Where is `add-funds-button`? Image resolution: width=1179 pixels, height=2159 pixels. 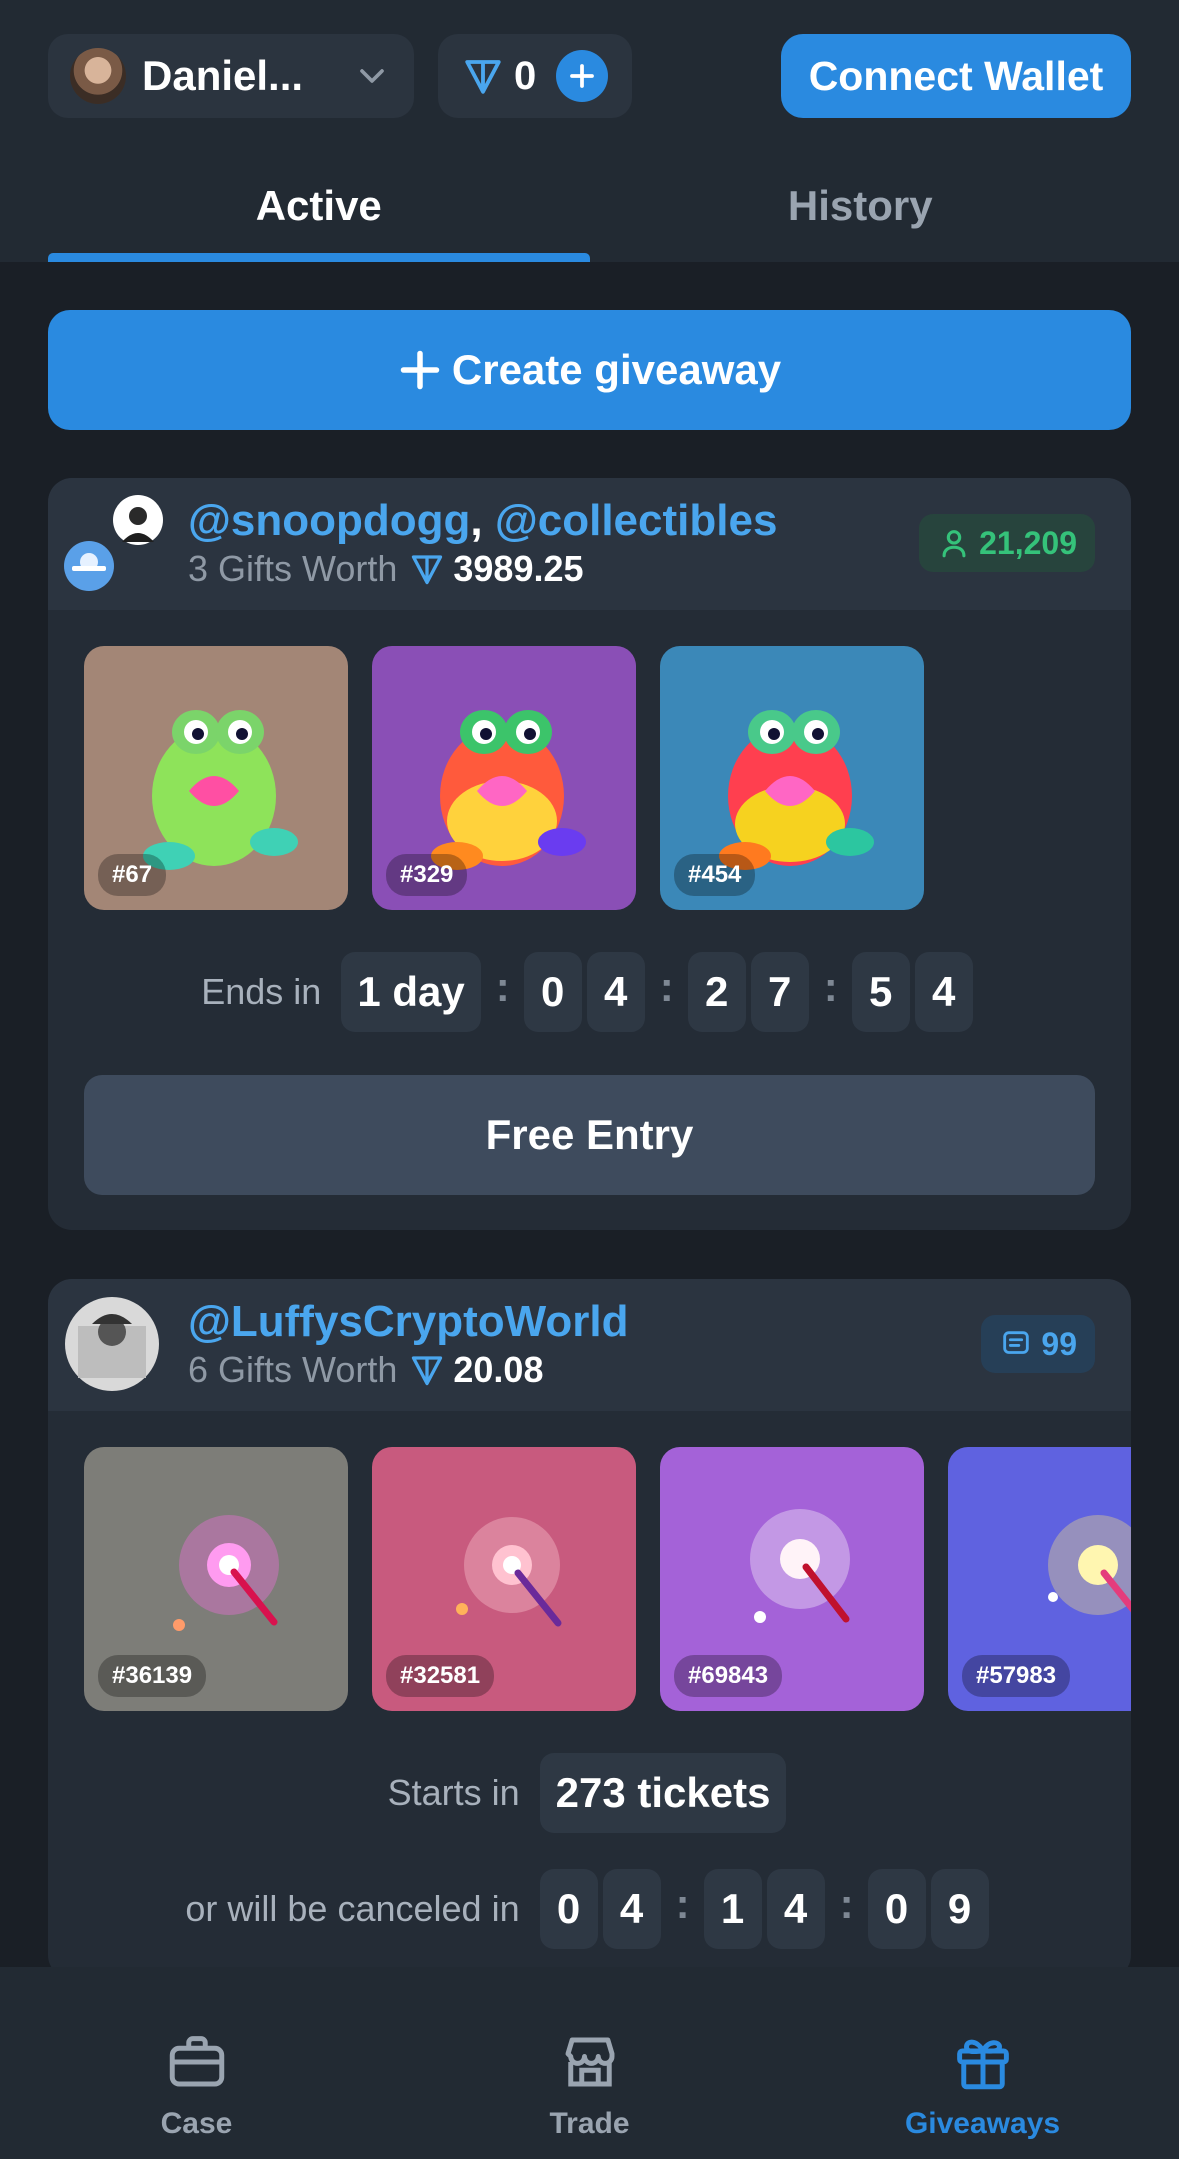
add-funds-button is located at coordinates (582, 76).